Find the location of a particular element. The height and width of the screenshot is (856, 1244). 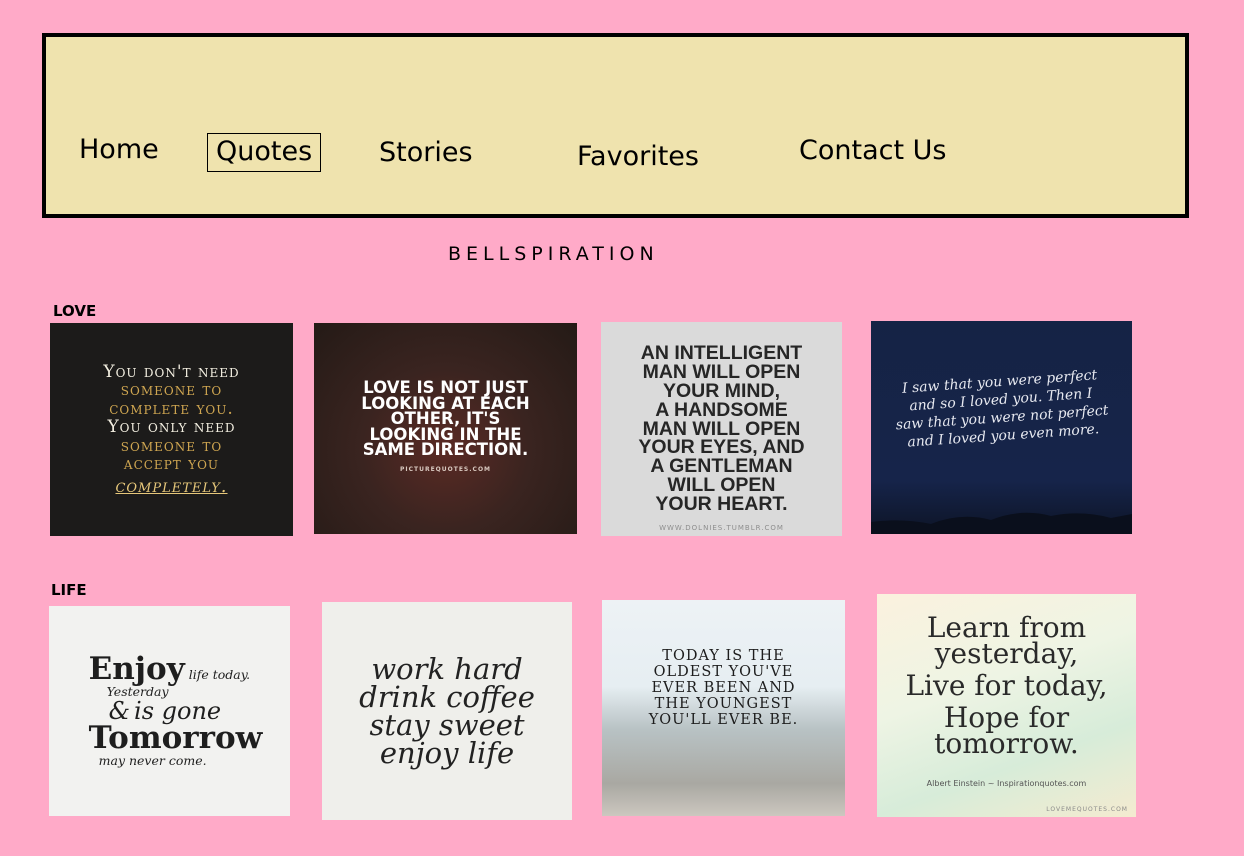

quote-line: complete you. is located at coordinates (171, 408).